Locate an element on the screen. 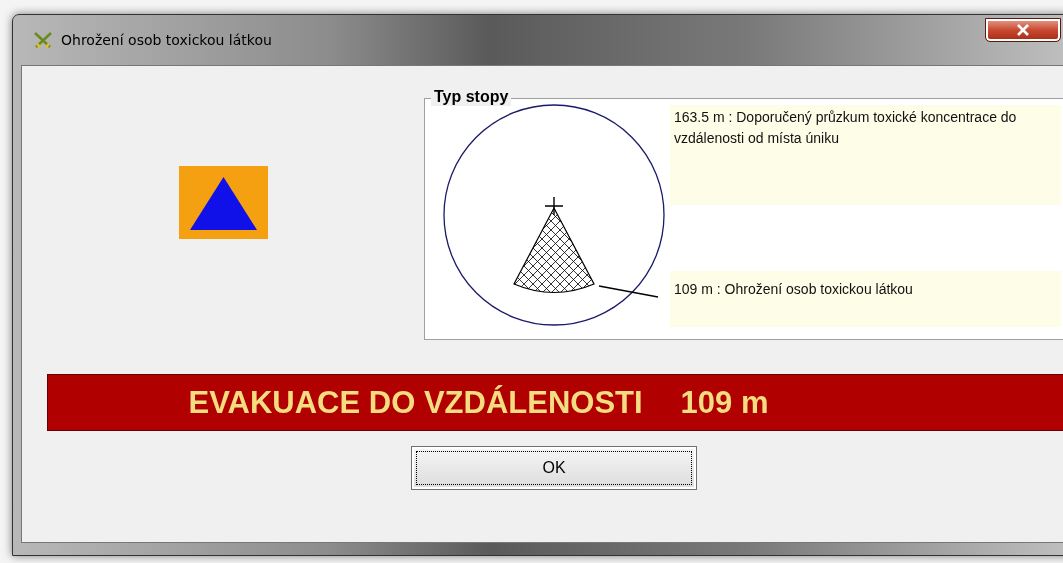 The image size is (1063, 563). leader-line is located at coordinates (628, 291).